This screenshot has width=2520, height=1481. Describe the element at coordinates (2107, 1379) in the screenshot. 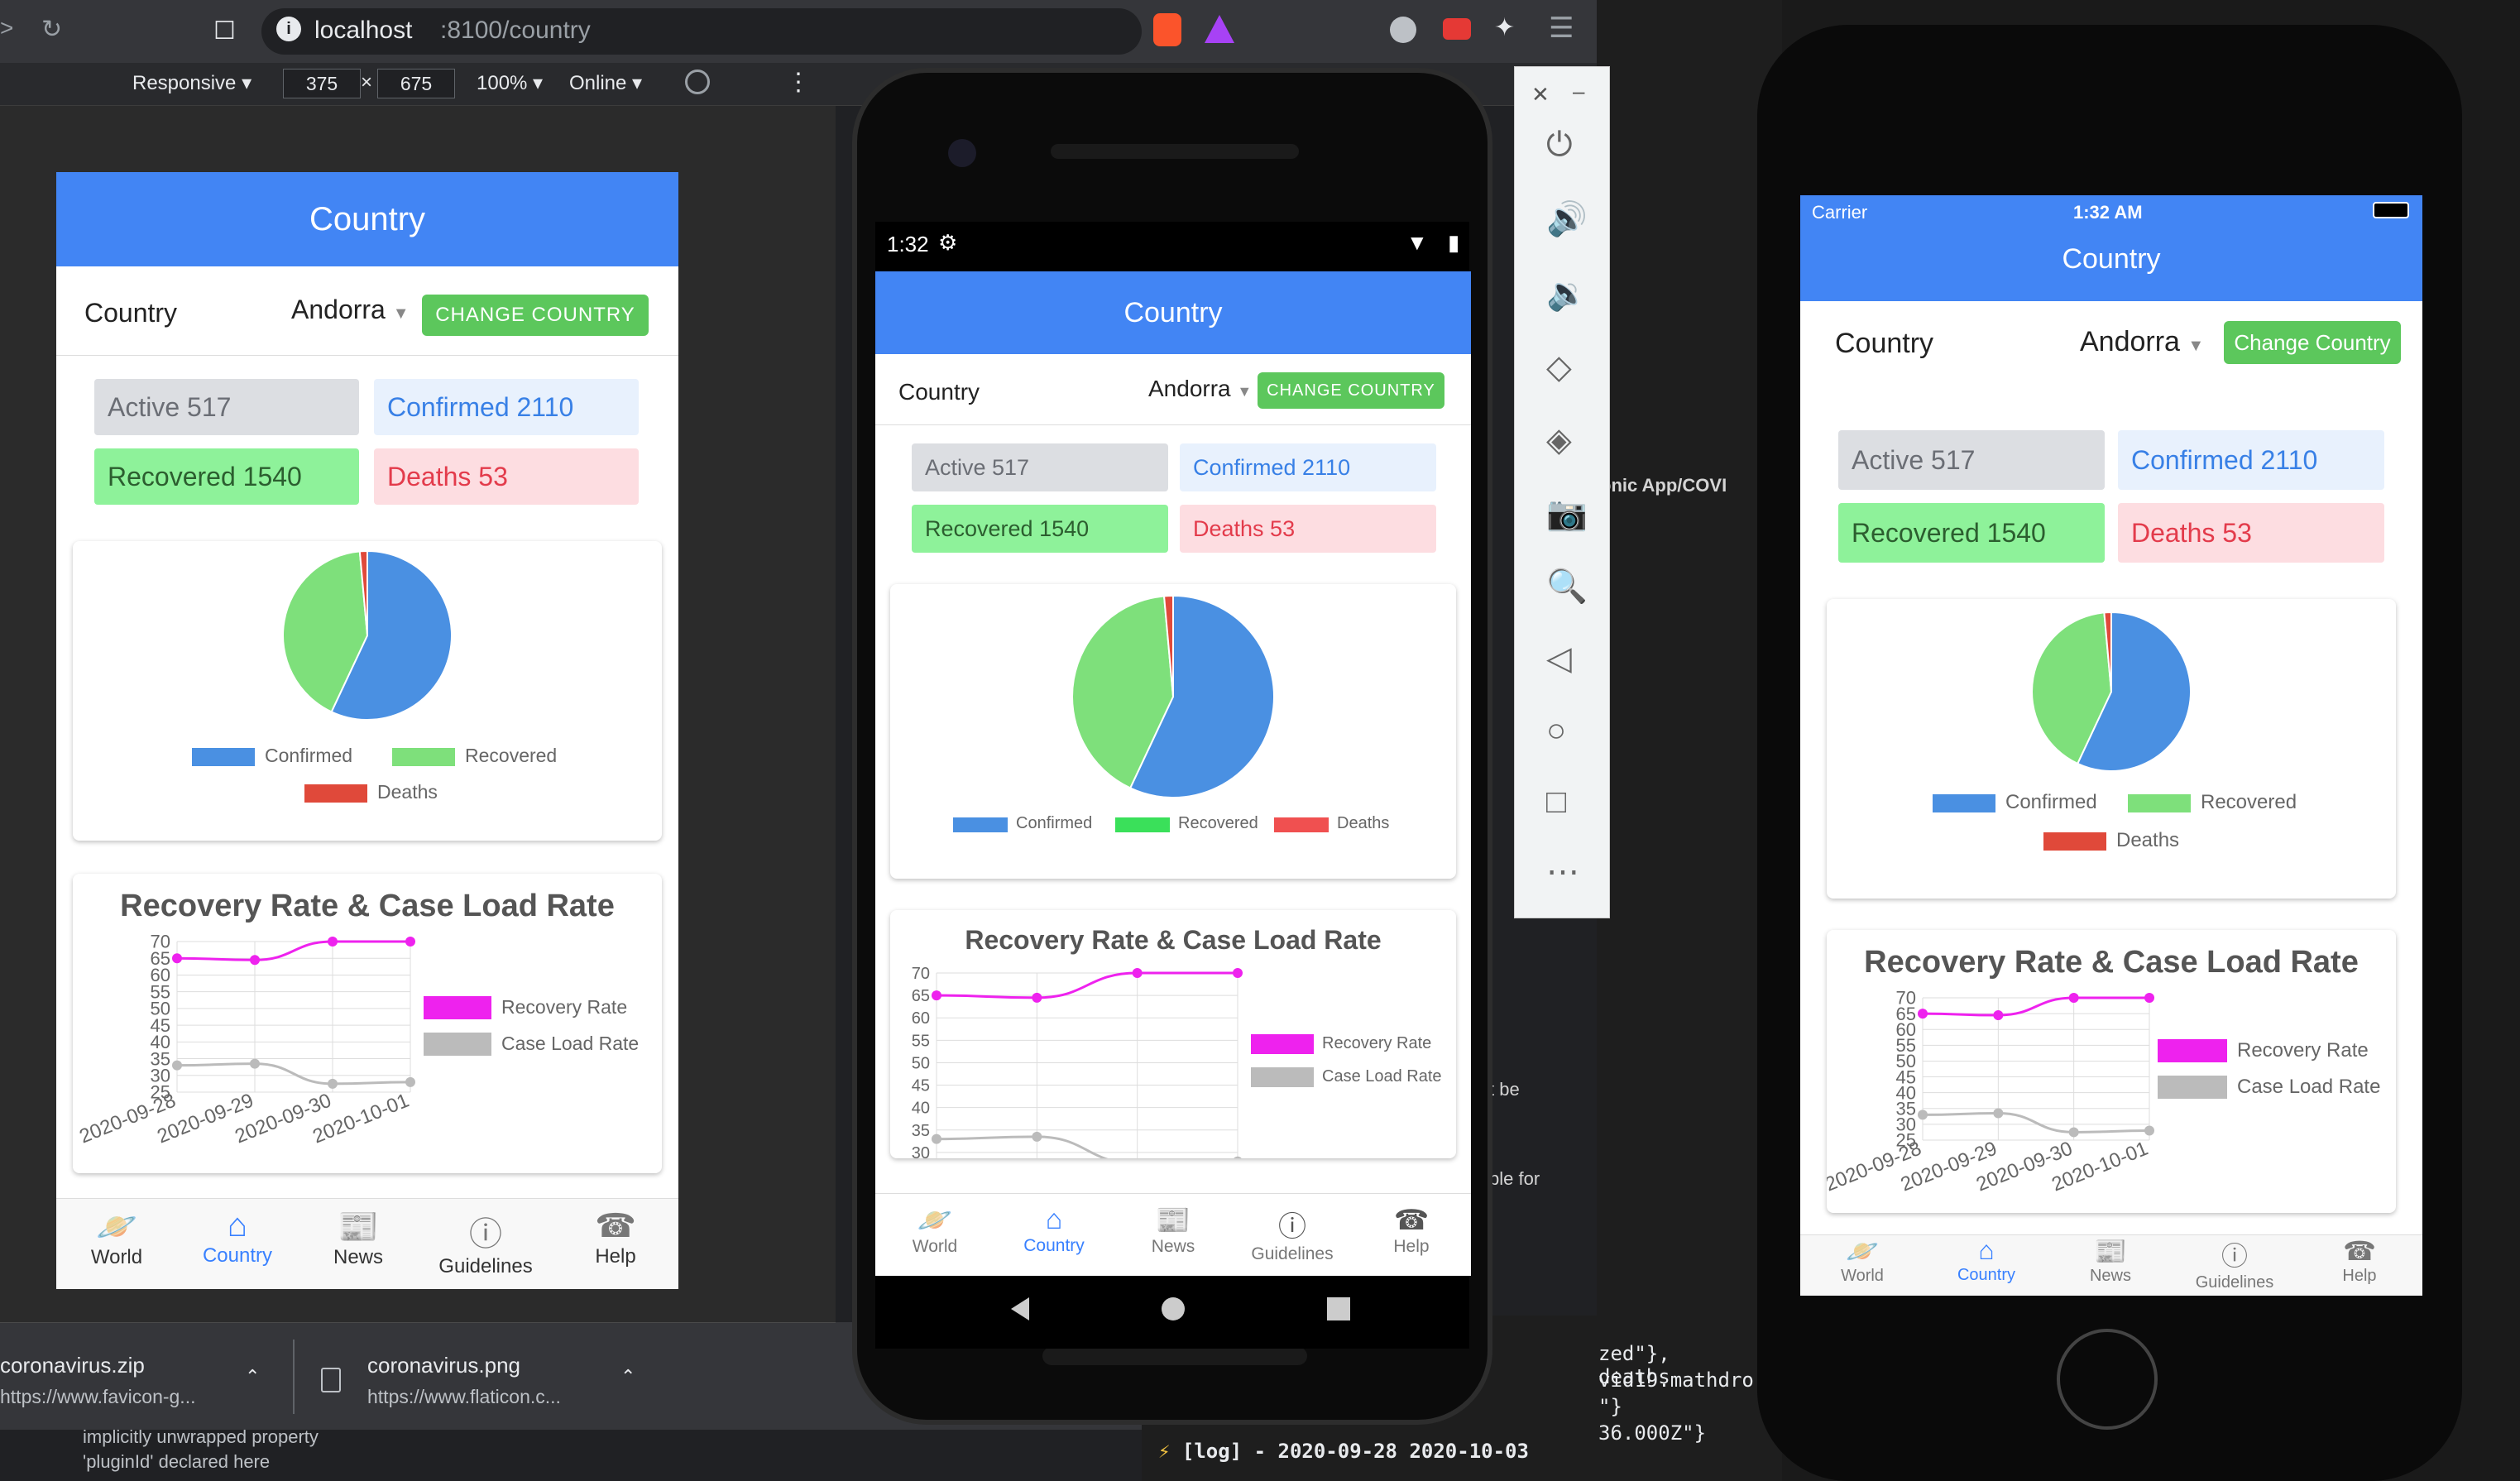

I see `home-button` at that location.